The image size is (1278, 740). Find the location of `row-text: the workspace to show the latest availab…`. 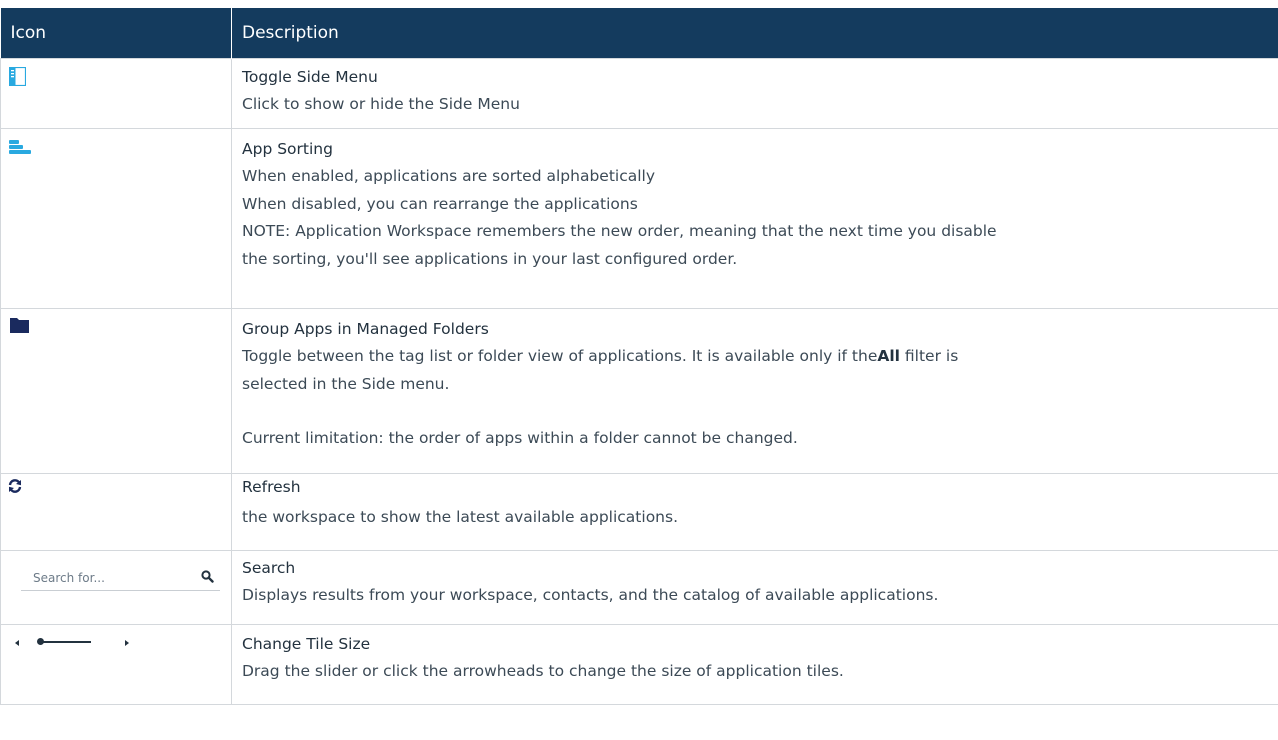

row-text: the workspace to show the latest availab… is located at coordinates (460, 517).